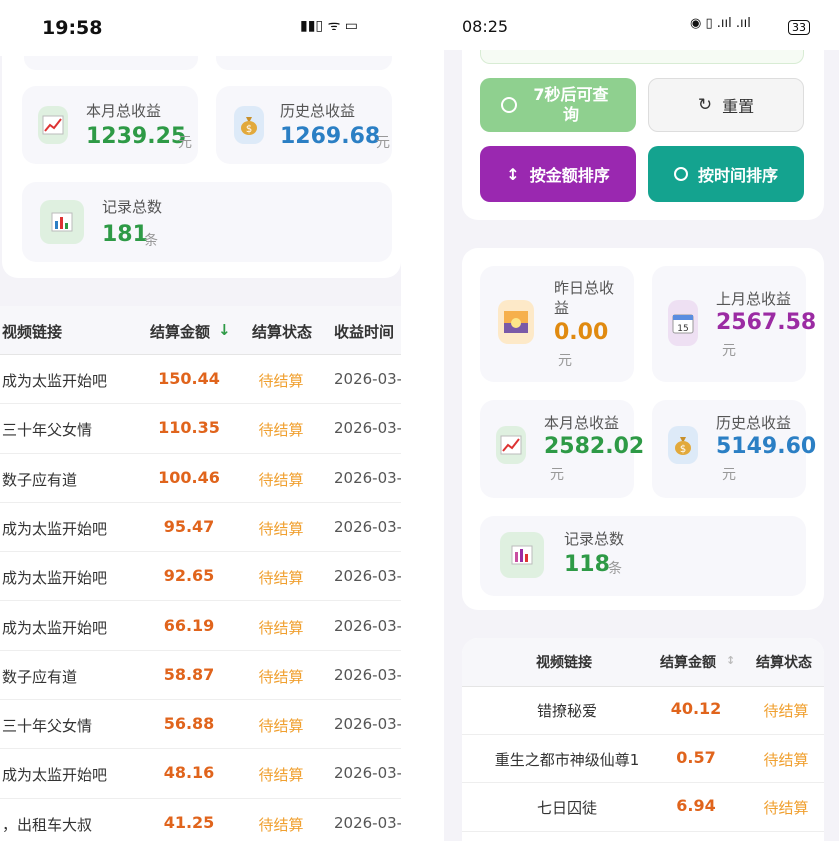  I want to click on table-row: 三十年父女情 56.88 待结算 2026-03-, so click(200, 725).